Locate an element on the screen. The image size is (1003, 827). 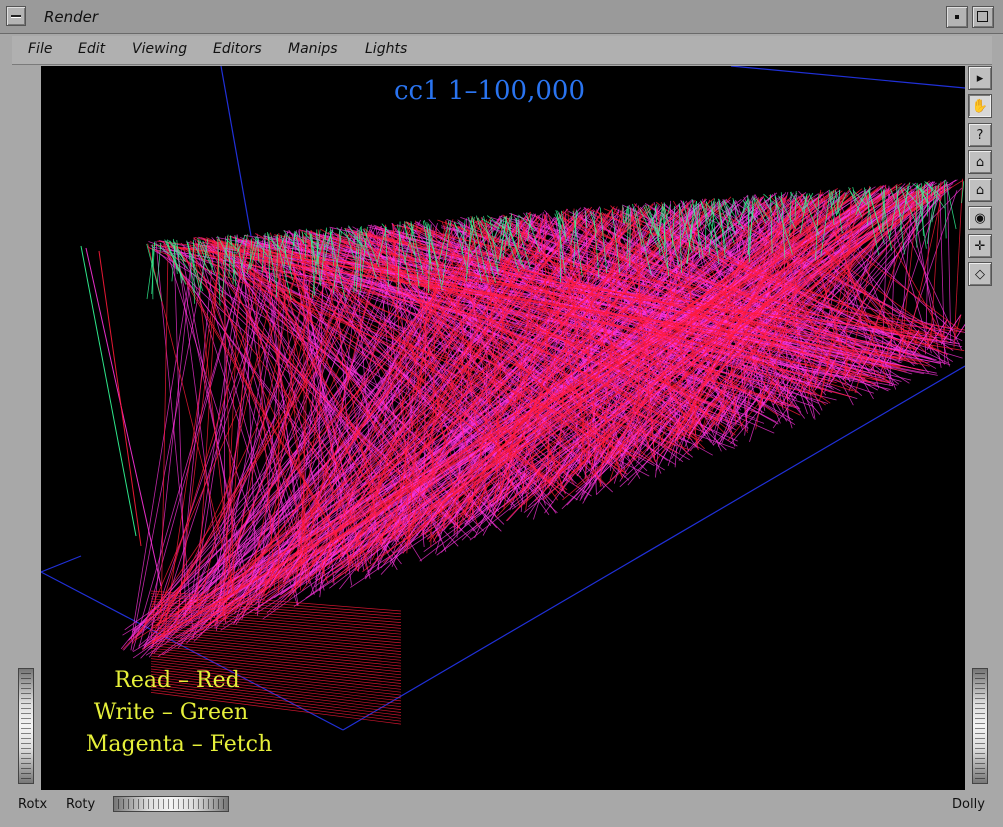
menu-editors: Editors is located at coordinates (237, 49).